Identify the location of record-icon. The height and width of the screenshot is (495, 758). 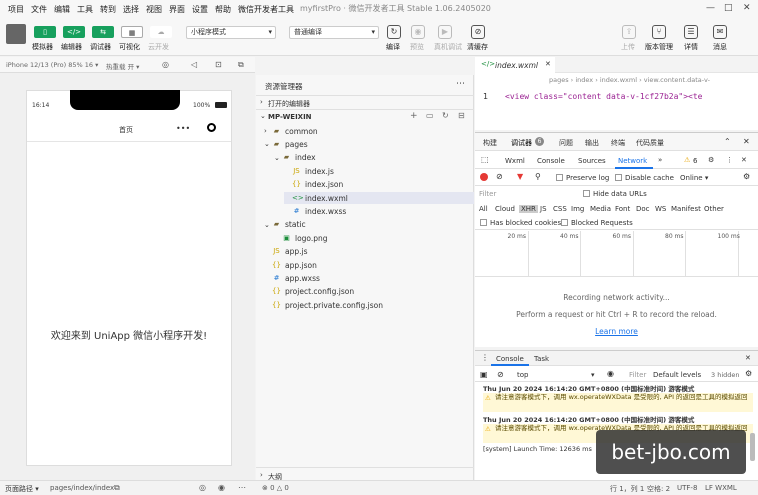
(484, 177).